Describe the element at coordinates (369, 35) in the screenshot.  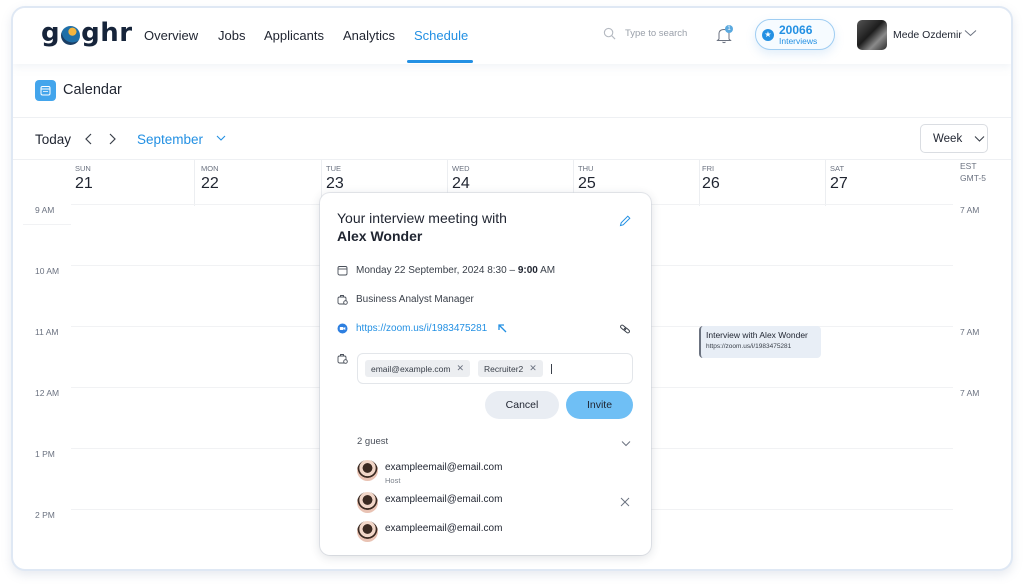
I see `nav-analytics: Analytics` at that location.